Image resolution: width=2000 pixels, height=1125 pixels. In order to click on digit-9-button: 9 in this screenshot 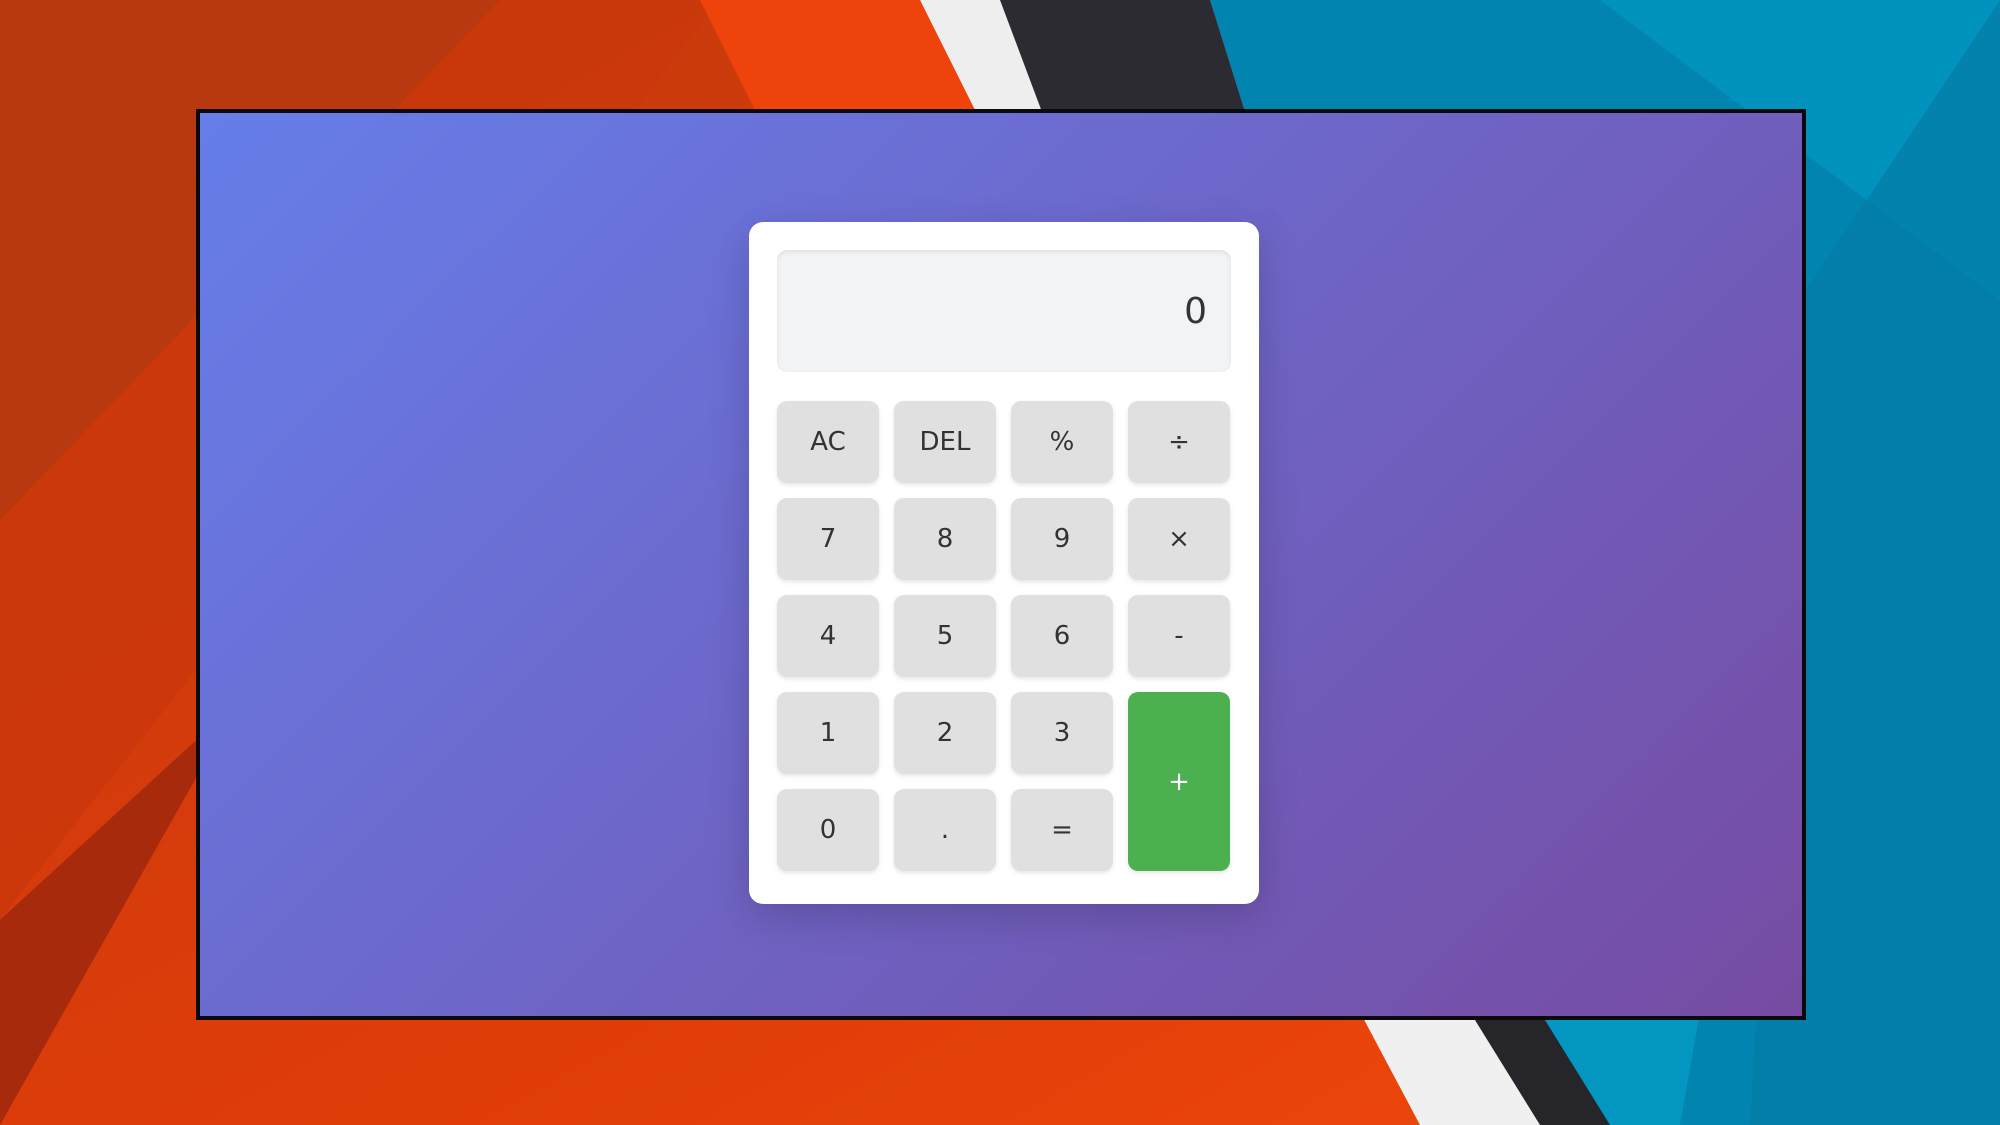, I will do `click(1062, 539)`.